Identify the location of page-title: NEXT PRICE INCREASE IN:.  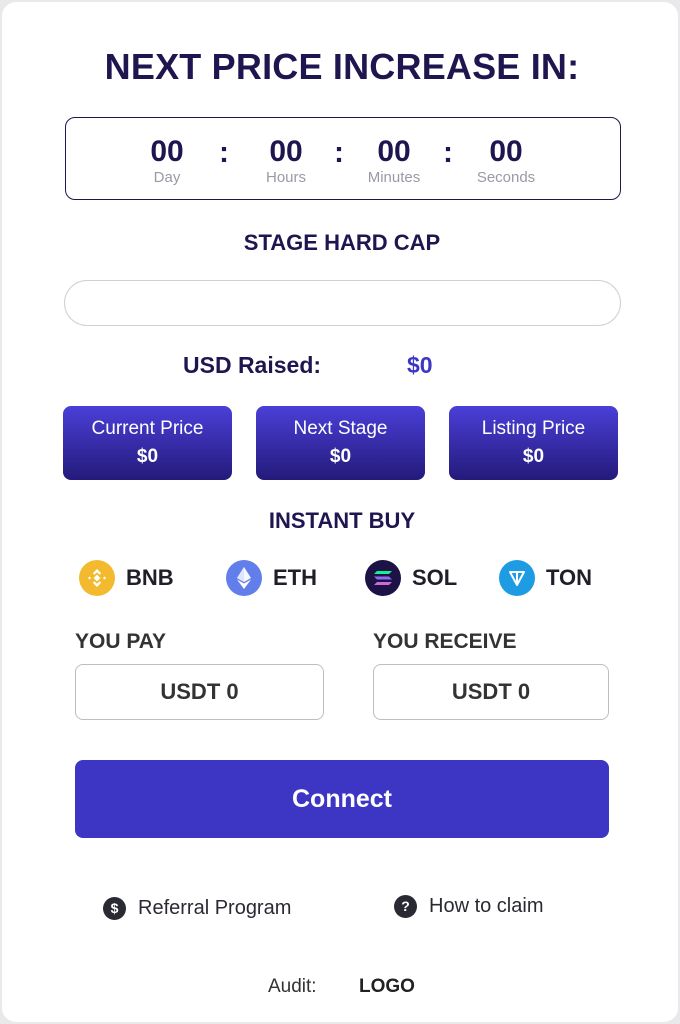
(342, 66).